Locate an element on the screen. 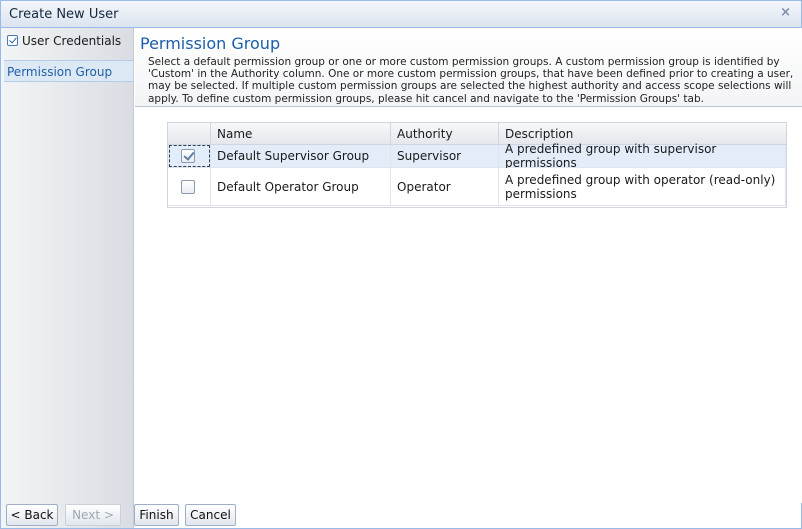 This screenshot has height=529, width=802. dialog-title: Create New User is located at coordinates (64, 14).